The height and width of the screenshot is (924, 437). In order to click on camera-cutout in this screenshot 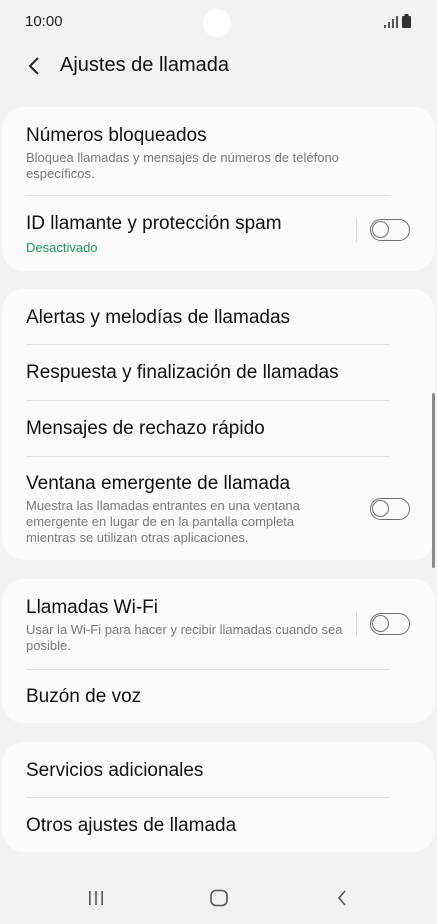, I will do `click(217, 23)`.